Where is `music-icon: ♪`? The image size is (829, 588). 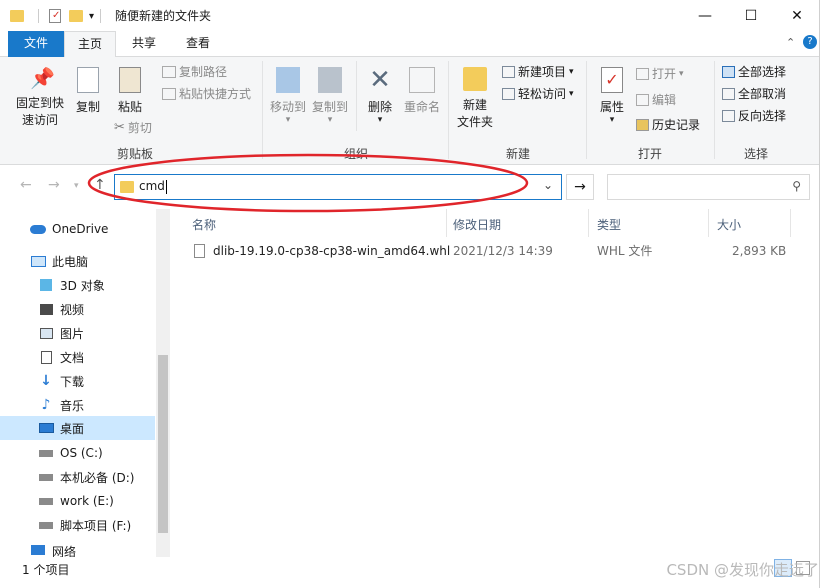 music-icon: ♪ is located at coordinates (46, 405).